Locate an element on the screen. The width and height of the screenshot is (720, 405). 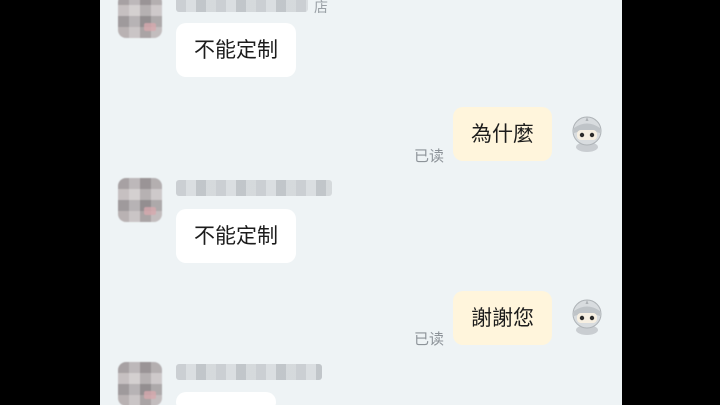
message-bubble-incoming-partial is located at coordinates (226, 398).